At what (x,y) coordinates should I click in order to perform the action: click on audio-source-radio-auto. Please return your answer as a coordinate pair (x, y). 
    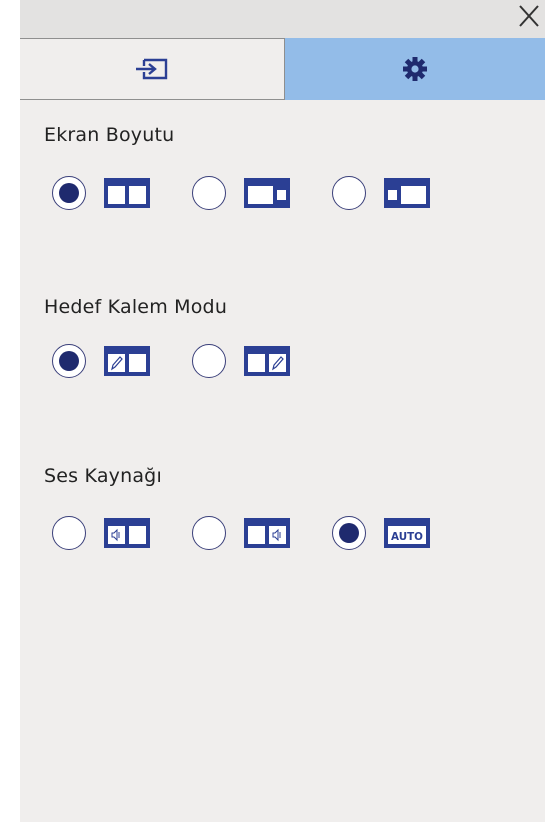
    Looking at the image, I should click on (349, 533).